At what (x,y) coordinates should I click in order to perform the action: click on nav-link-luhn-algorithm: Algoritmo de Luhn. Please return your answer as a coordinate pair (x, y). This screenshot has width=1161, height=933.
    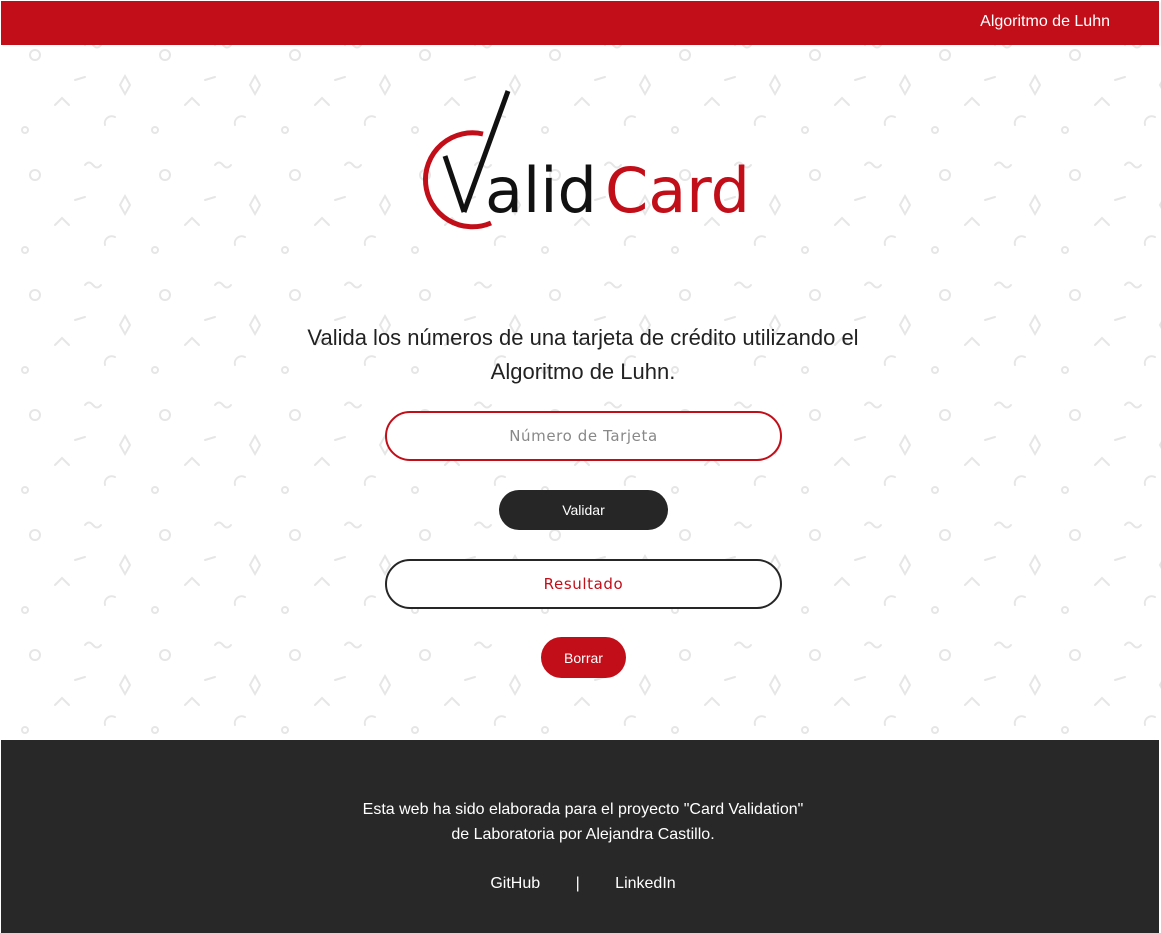
    Looking at the image, I should click on (1045, 22).